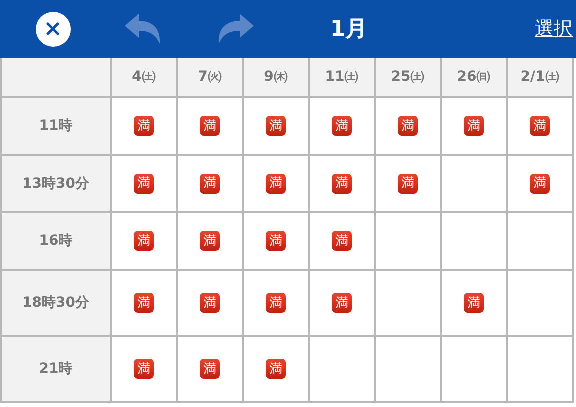 The height and width of the screenshot is (407, 576). Describe the element at coordinates (409, 78) in the screenshot. I see `date-header: 25㈯` at that location.